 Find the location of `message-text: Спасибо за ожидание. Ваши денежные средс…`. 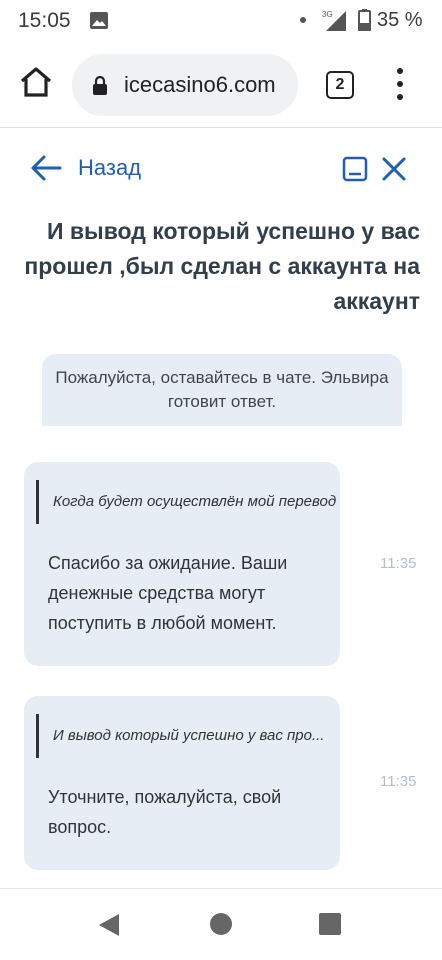

message-text: Спасибо за ожидание. Ваши денежные средс… is located at coordinates (168, 593).